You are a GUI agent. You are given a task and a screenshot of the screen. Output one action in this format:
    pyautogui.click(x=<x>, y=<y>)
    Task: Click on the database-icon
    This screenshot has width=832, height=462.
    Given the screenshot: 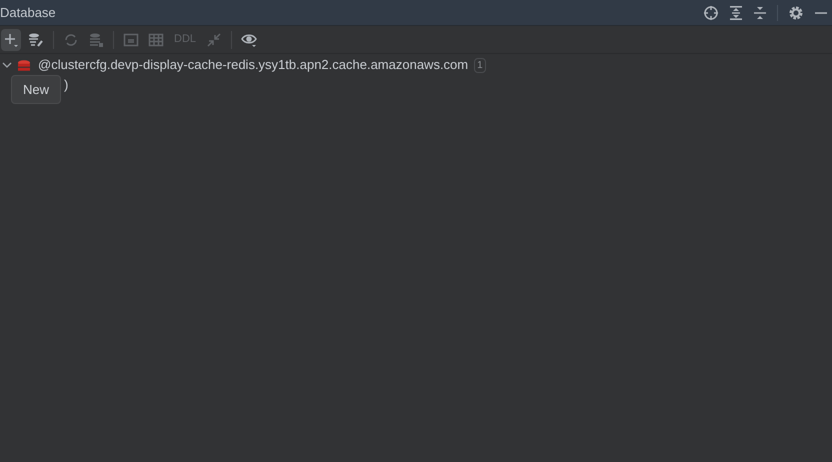 What is the action you would take?
    pyautogui.click(x=96, y=40)
    